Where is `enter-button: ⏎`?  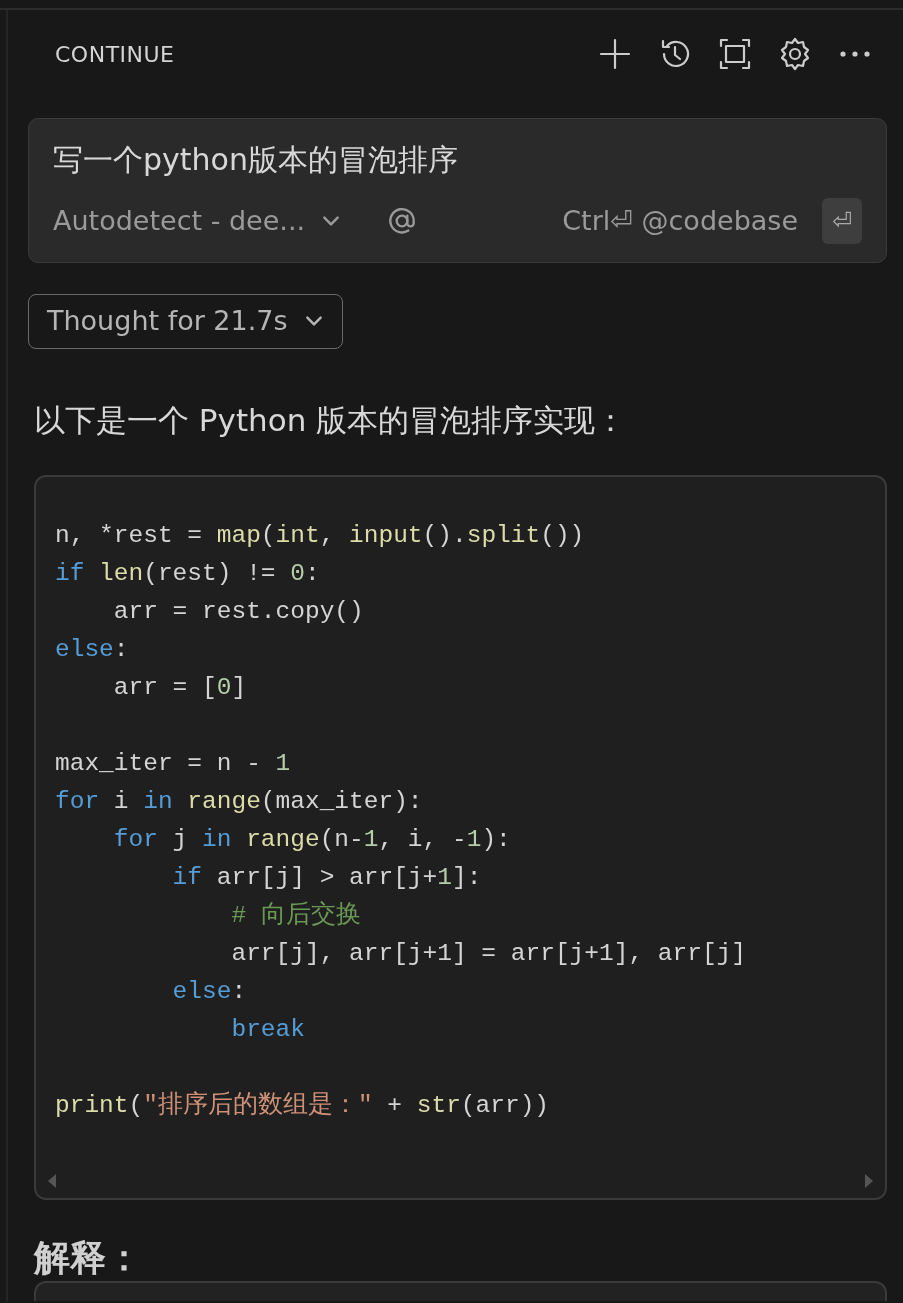
enter-button: ⏎ is located at coordinates (842, 221).